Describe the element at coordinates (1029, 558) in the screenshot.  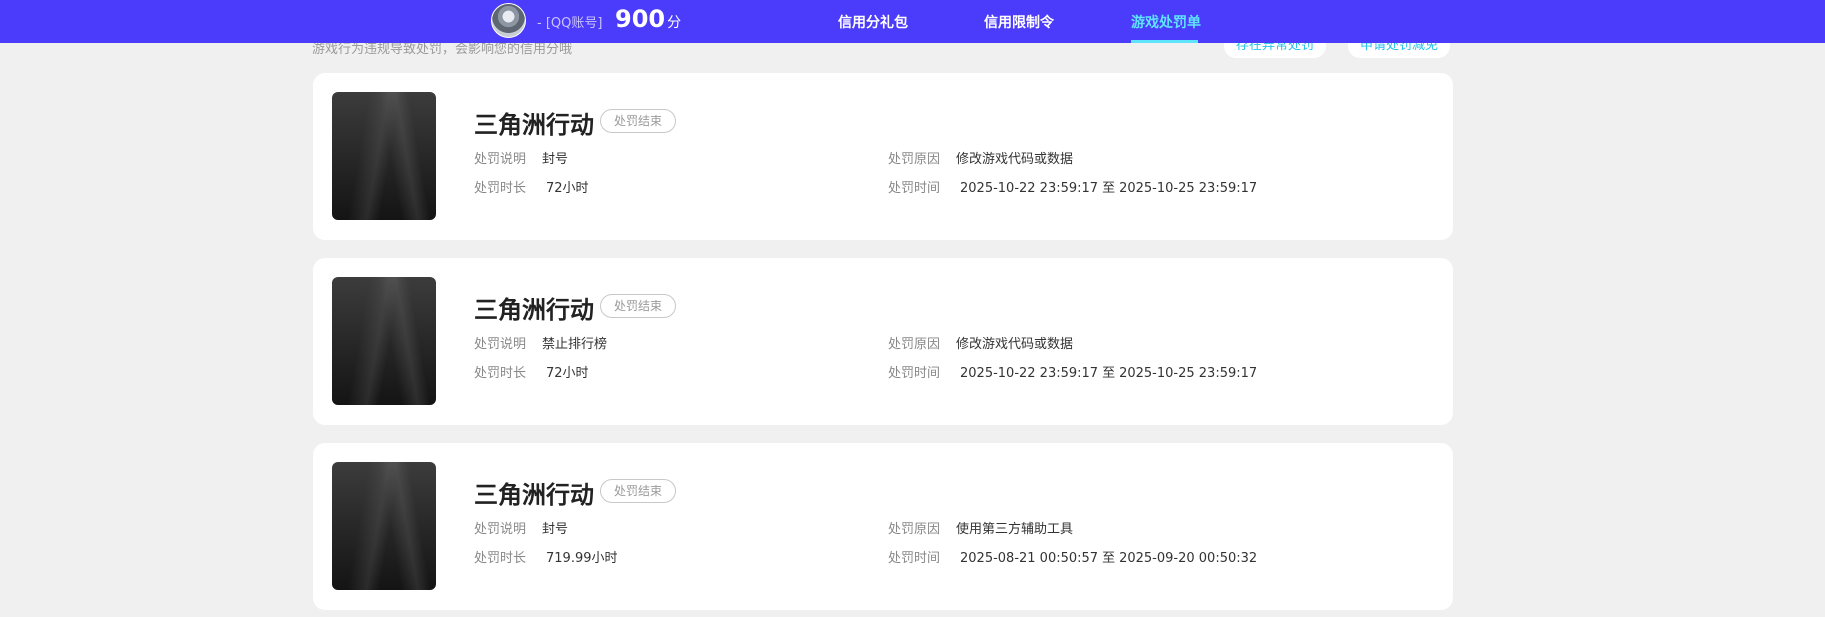
I see `penalty-start-time: 2025-08-21 00:50:57` at that location.